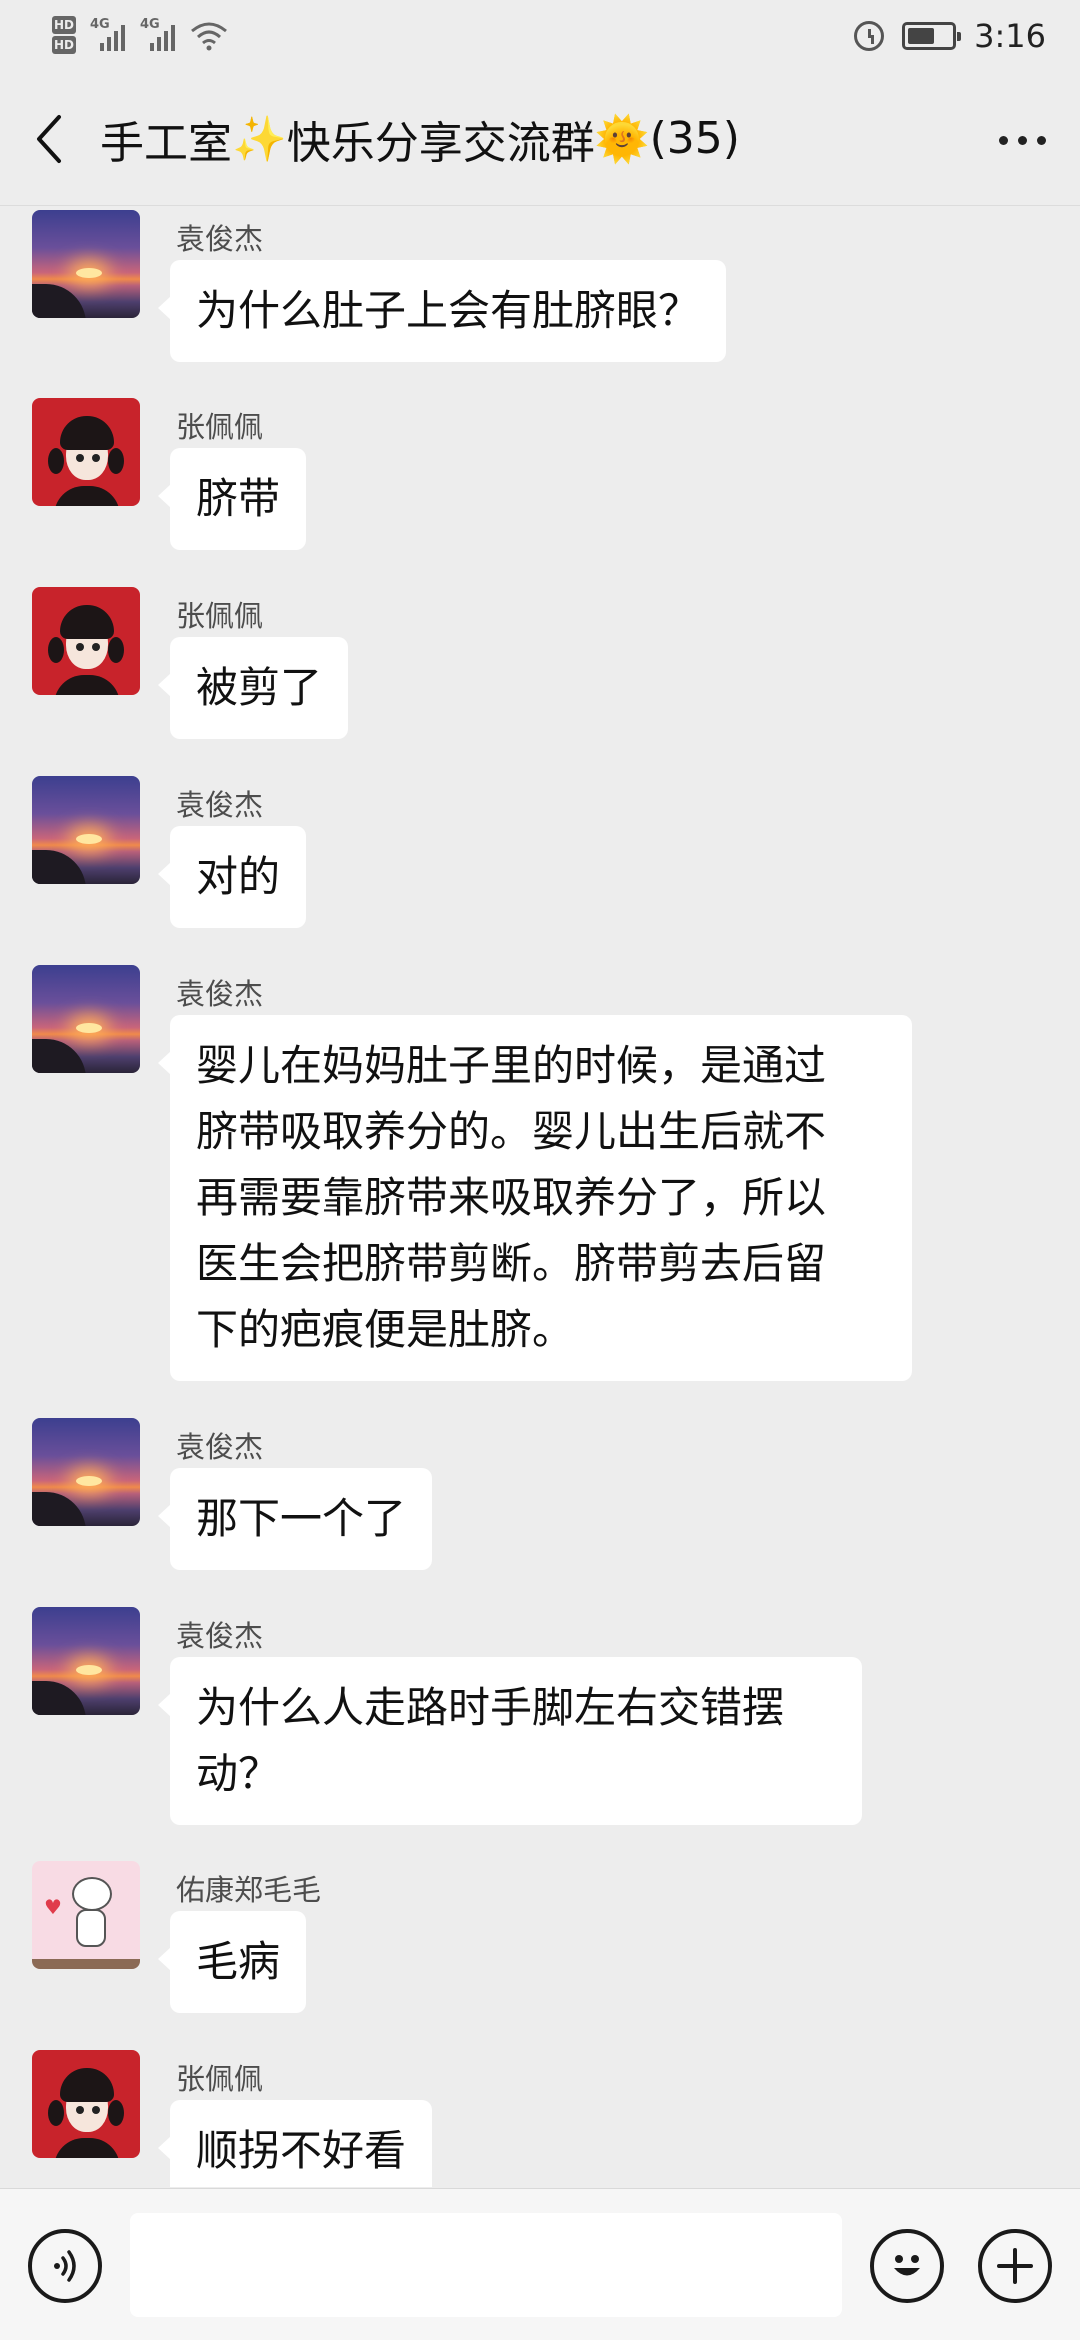 This screenshot has height=2340, width=1080. I want to click on message-item: 张佩佩 顺拐不好看, so click(540, 2118).